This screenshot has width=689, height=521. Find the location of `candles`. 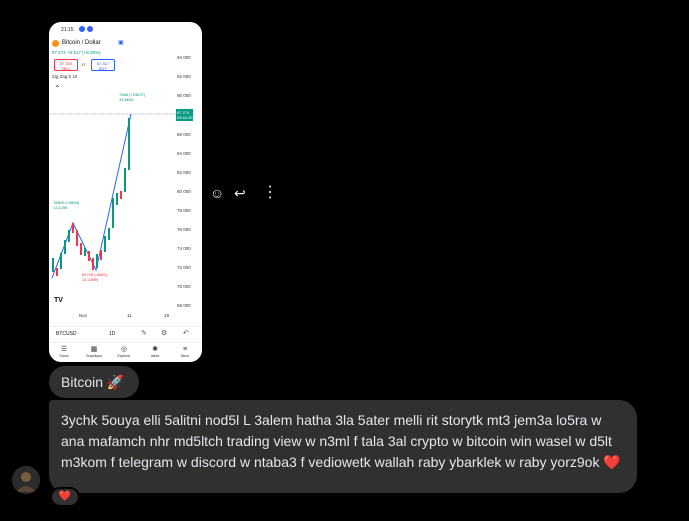

candles is located at coordinates (91, 197).